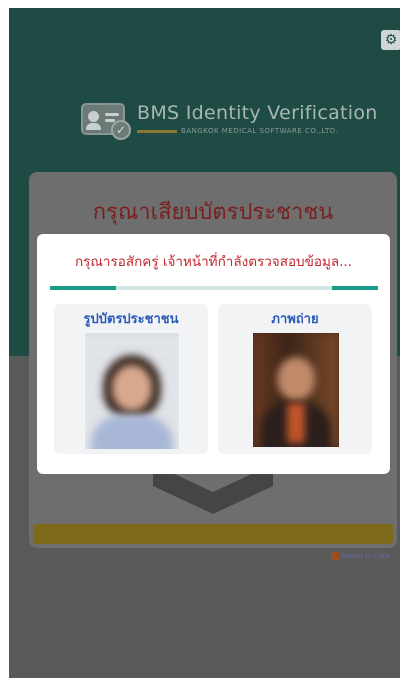 Image resolution: width=409 pixels, height=685 pixels. What do you see at coordinates (355, 288) in the screenshot?
I see `progress-indicator` at bounding box center [355, 288].